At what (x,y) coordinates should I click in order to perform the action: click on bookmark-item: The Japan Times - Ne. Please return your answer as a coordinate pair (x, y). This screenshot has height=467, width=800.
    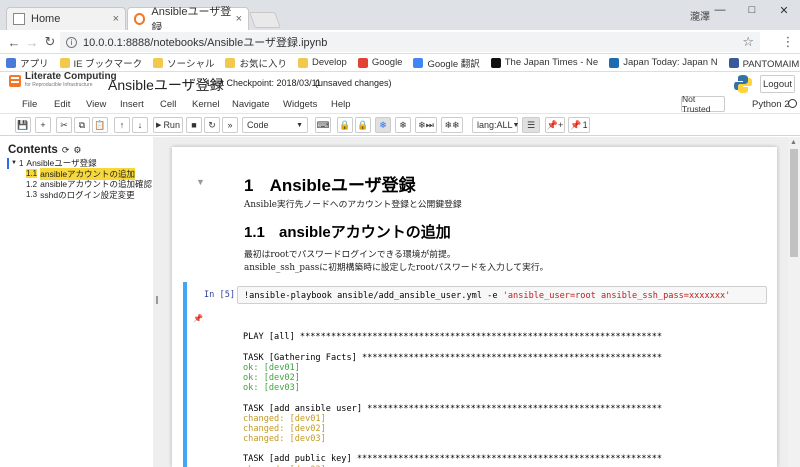
    Looking at the image, I should click on (544, 62).